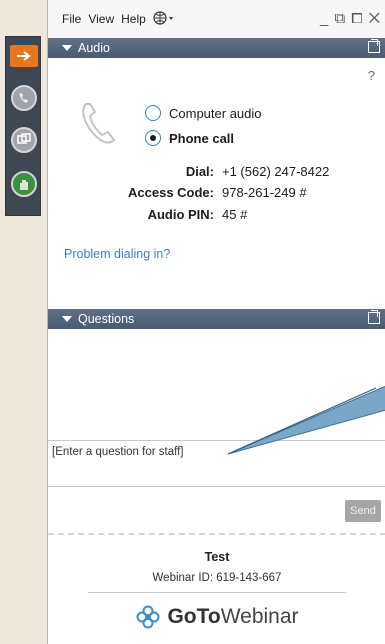  What do you see at coordinates (264, 192) in the screenshot?
I see `access-code-value: 978-261-249 #` at bounding box center [264, 192].